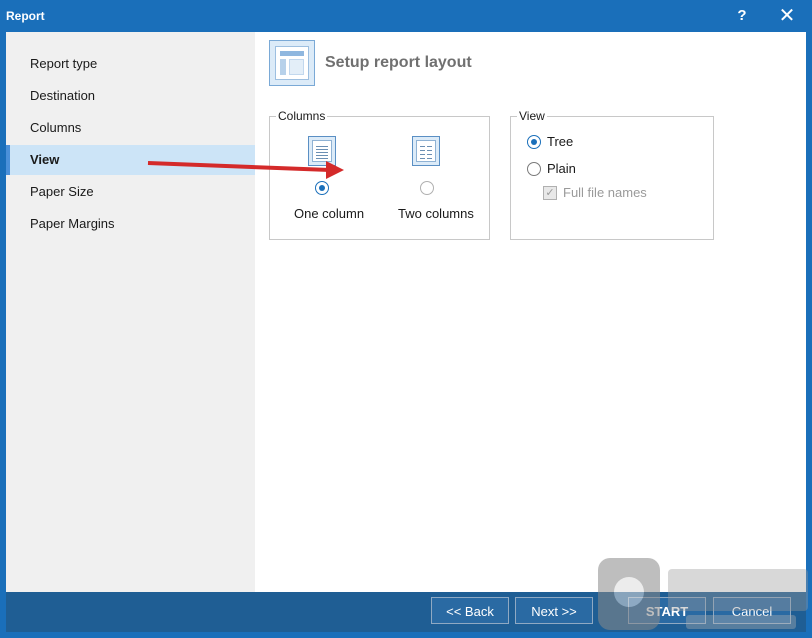 The image size is (812, 638). Describe the element at coordinates (560, 141) in the screenshot. I see `tree-label: Tree` at that location.